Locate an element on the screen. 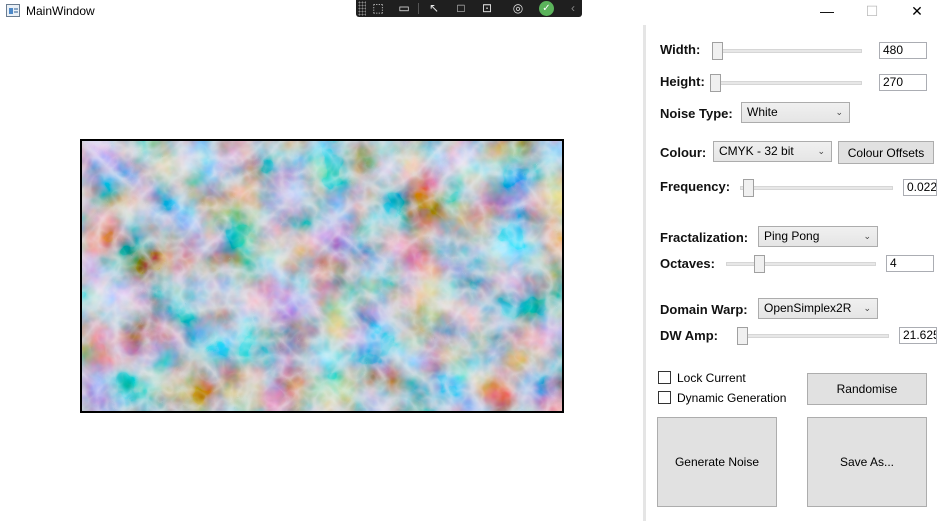  pointer-icon: ↖ is located at coordinates (434, 8).